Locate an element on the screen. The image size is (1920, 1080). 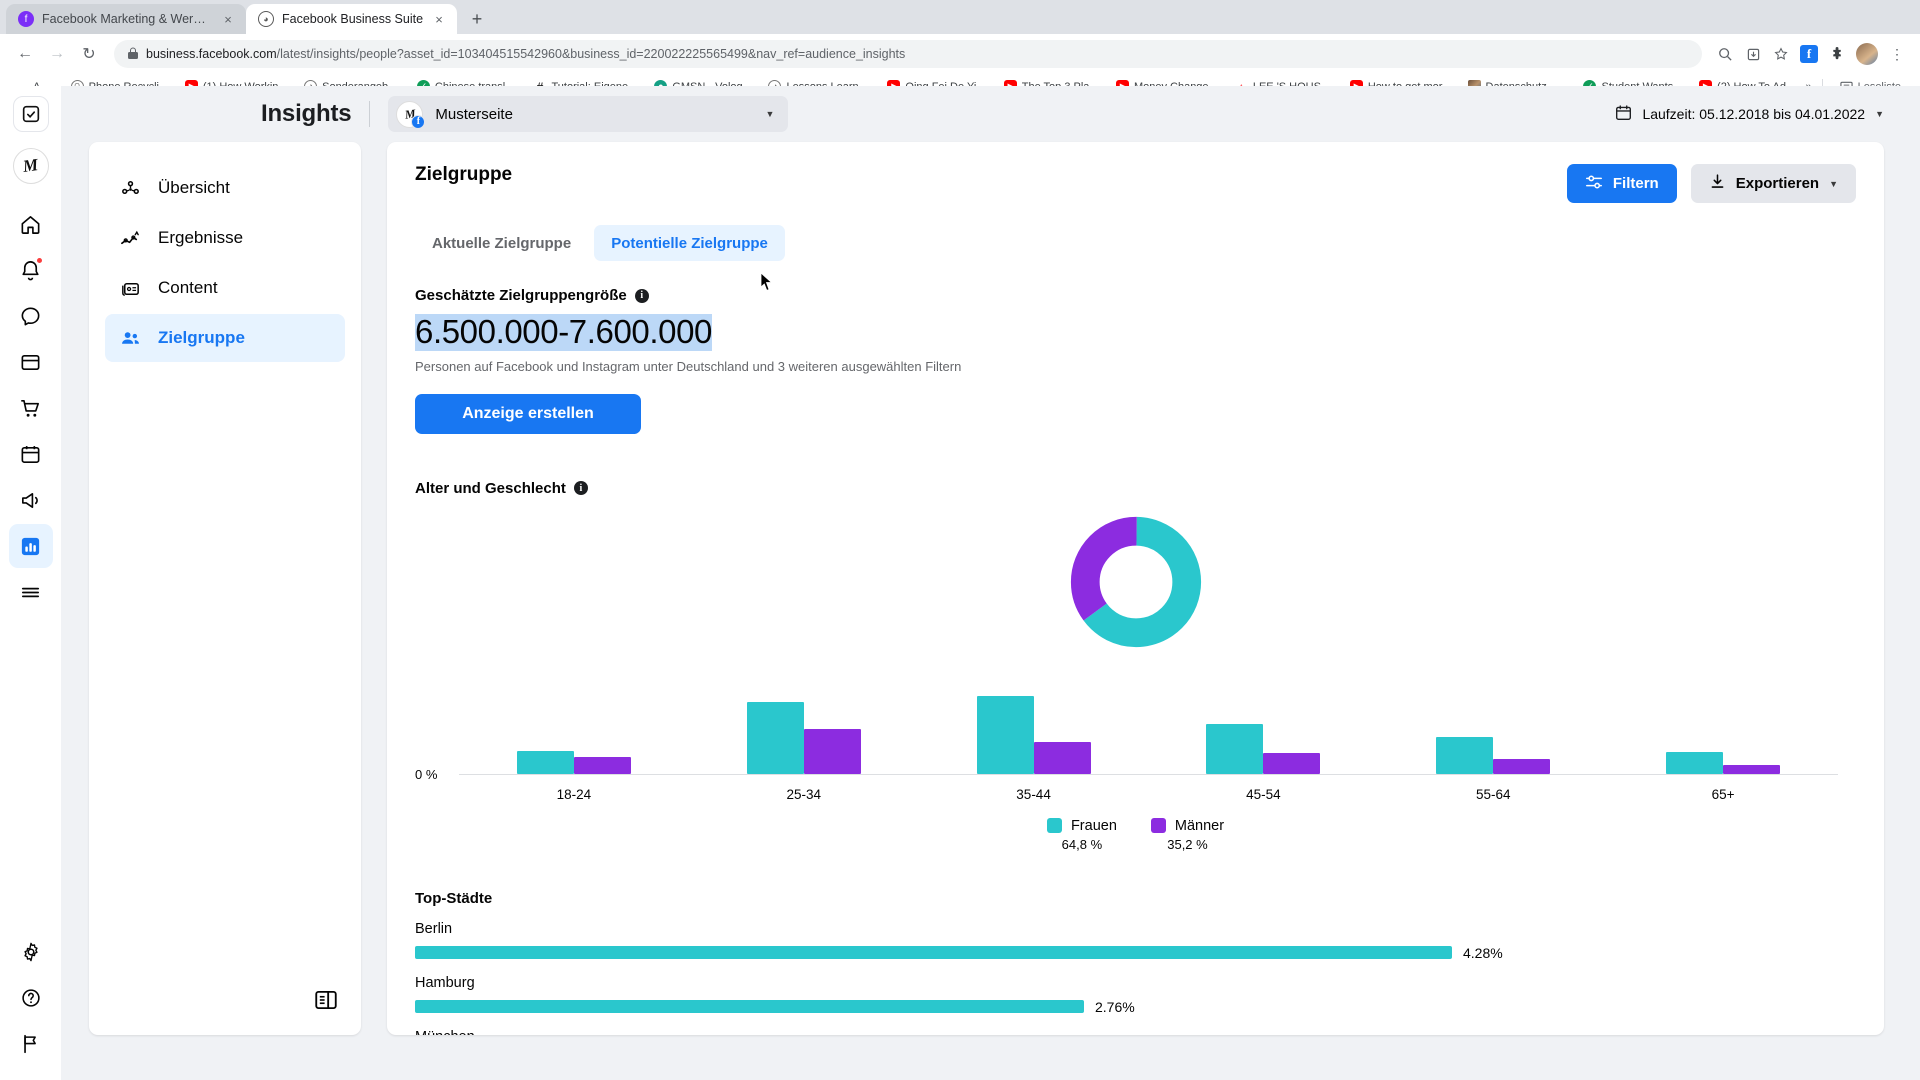
bookmark-star-icon is located at coordinates (1781, 54).